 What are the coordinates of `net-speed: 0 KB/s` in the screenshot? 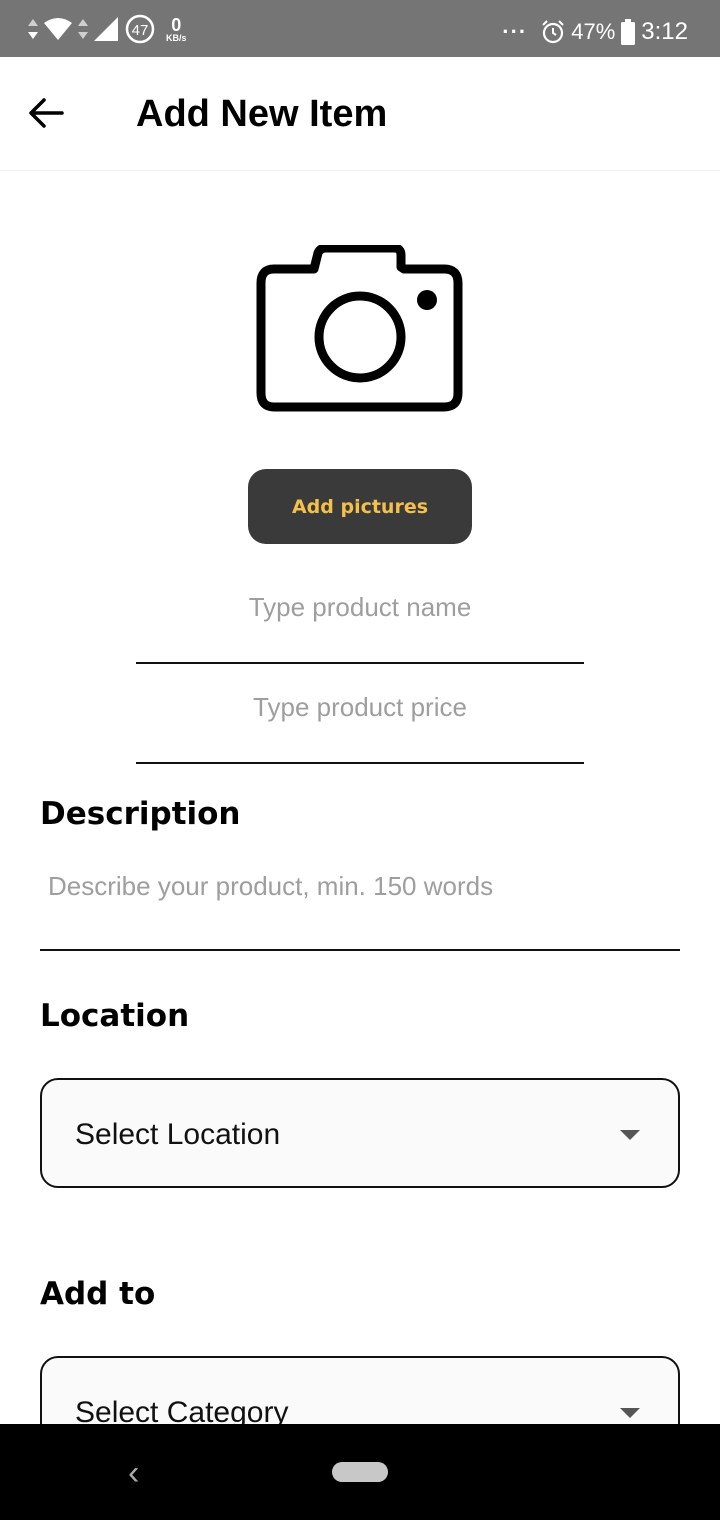 It's located at (176, 29).